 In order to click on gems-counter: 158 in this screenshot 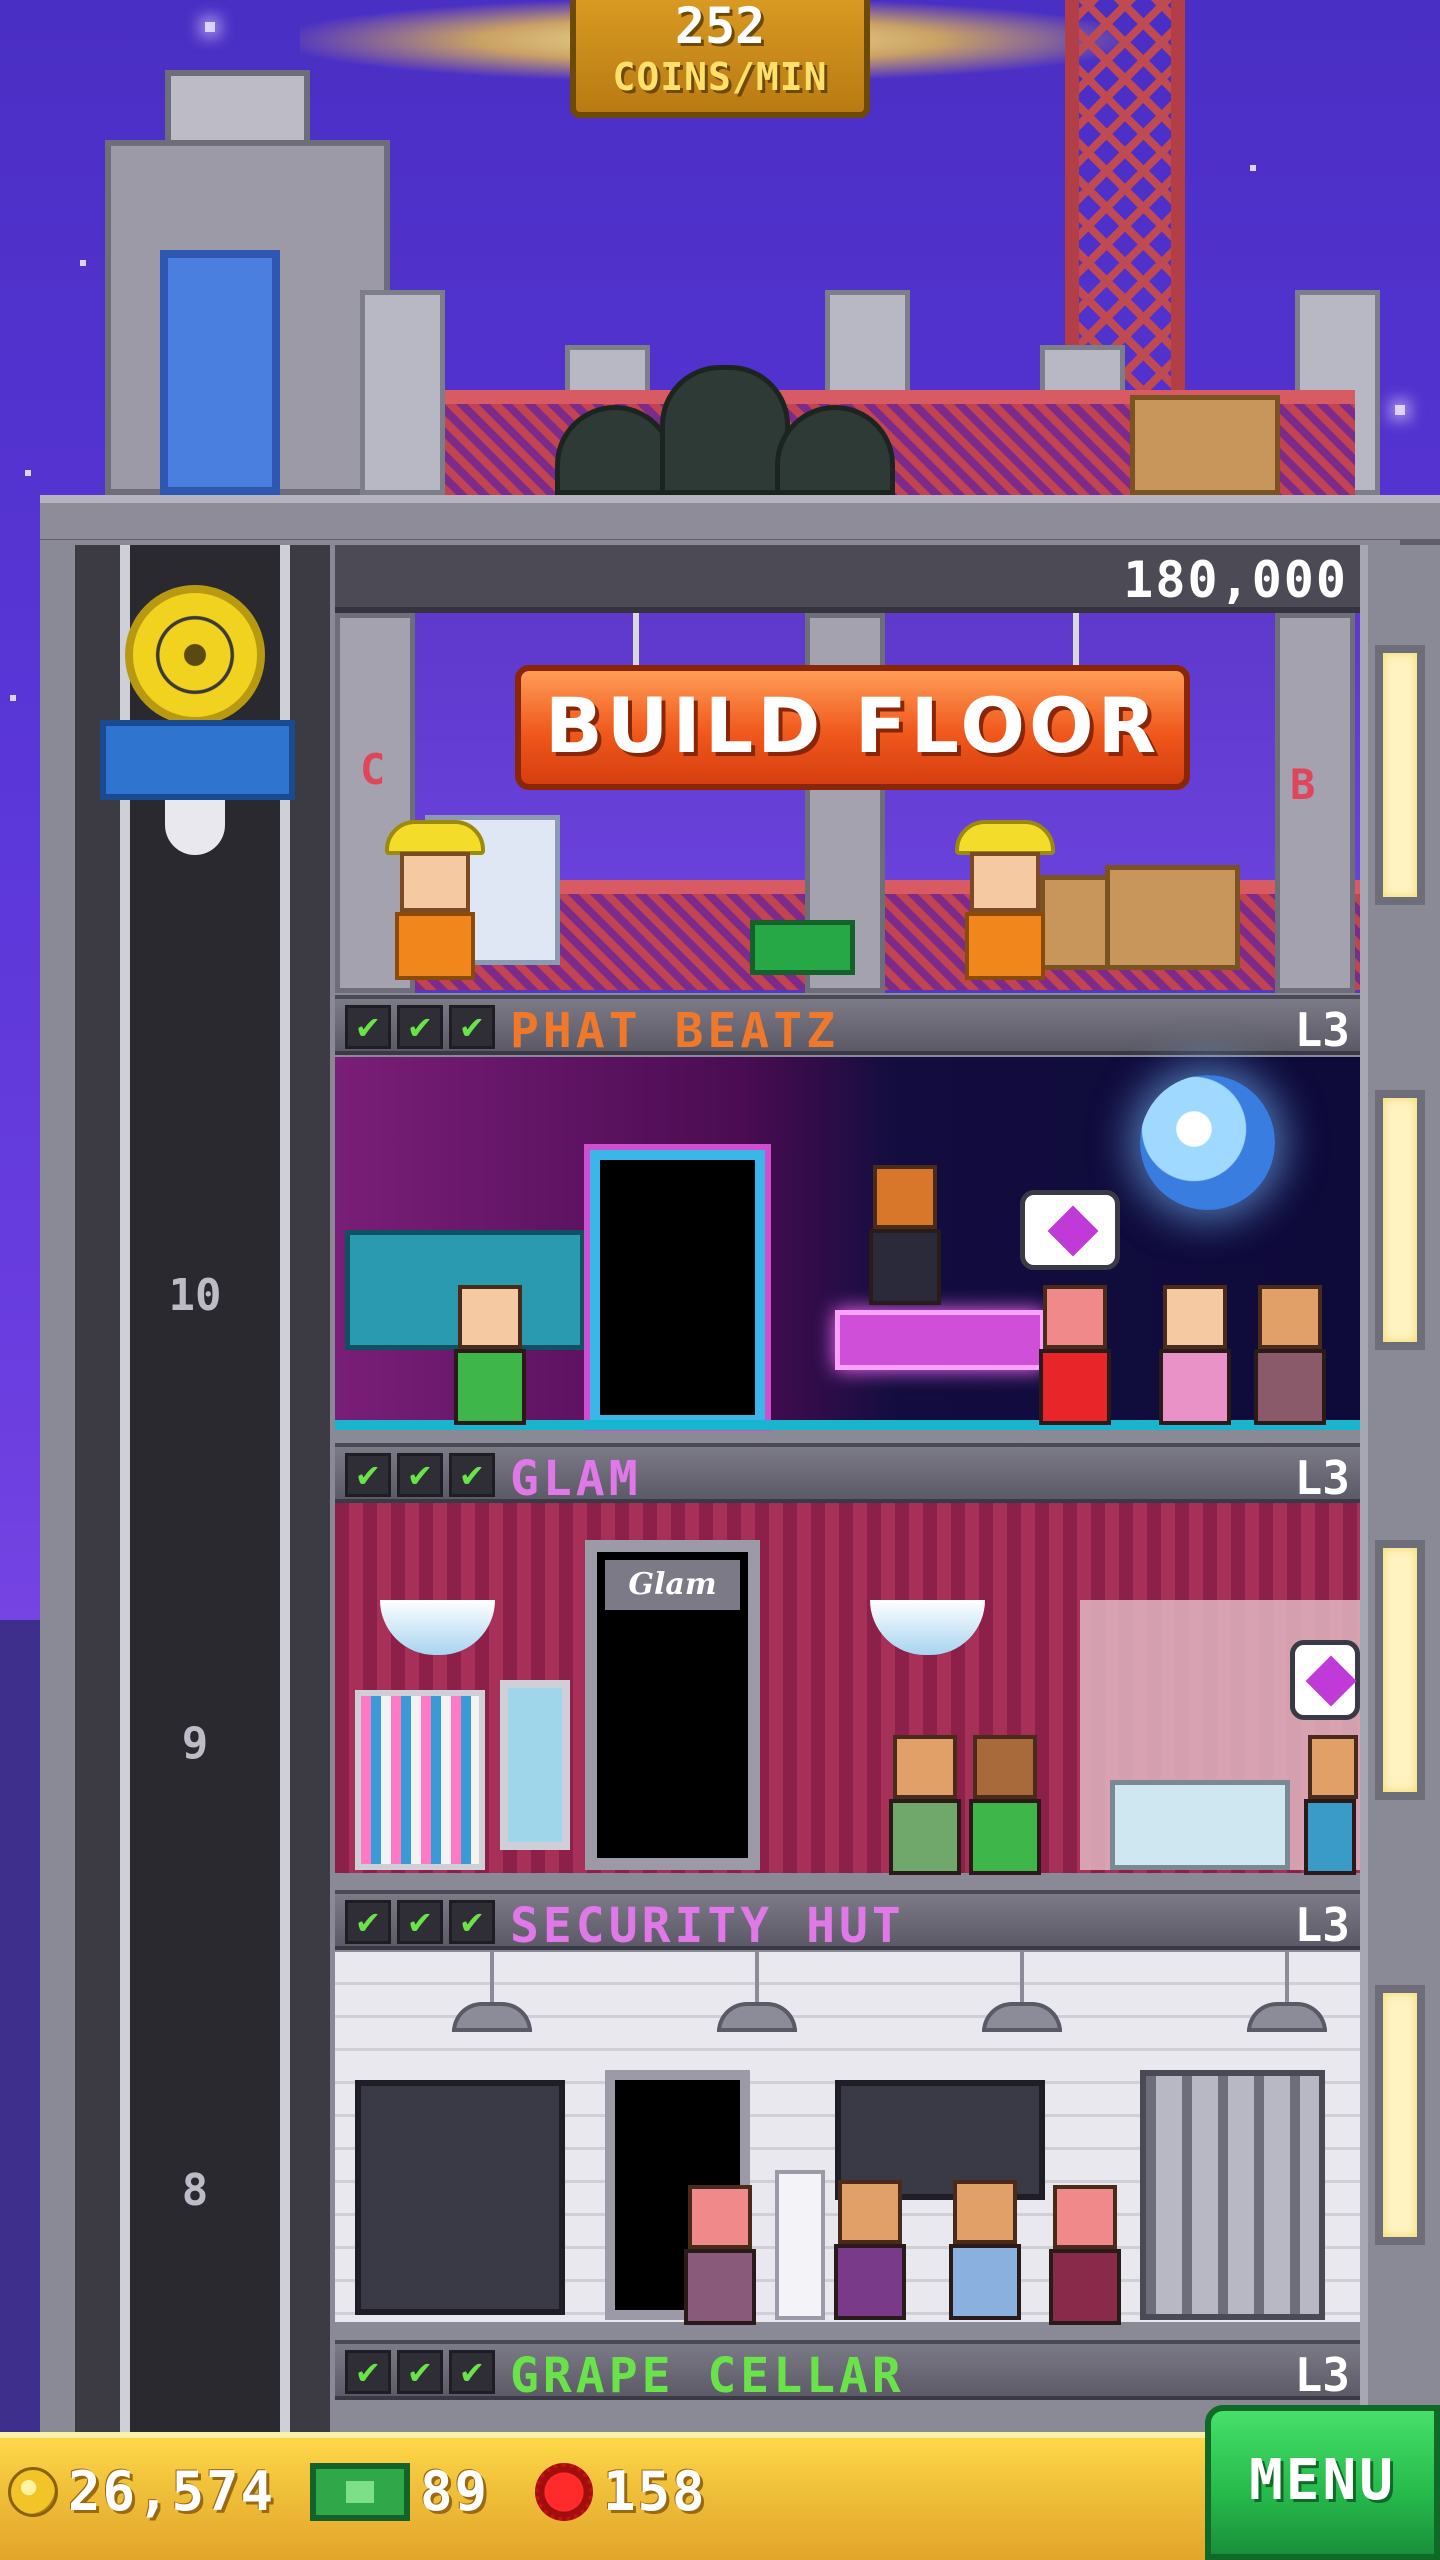, I will do `click(621, 2491)`.